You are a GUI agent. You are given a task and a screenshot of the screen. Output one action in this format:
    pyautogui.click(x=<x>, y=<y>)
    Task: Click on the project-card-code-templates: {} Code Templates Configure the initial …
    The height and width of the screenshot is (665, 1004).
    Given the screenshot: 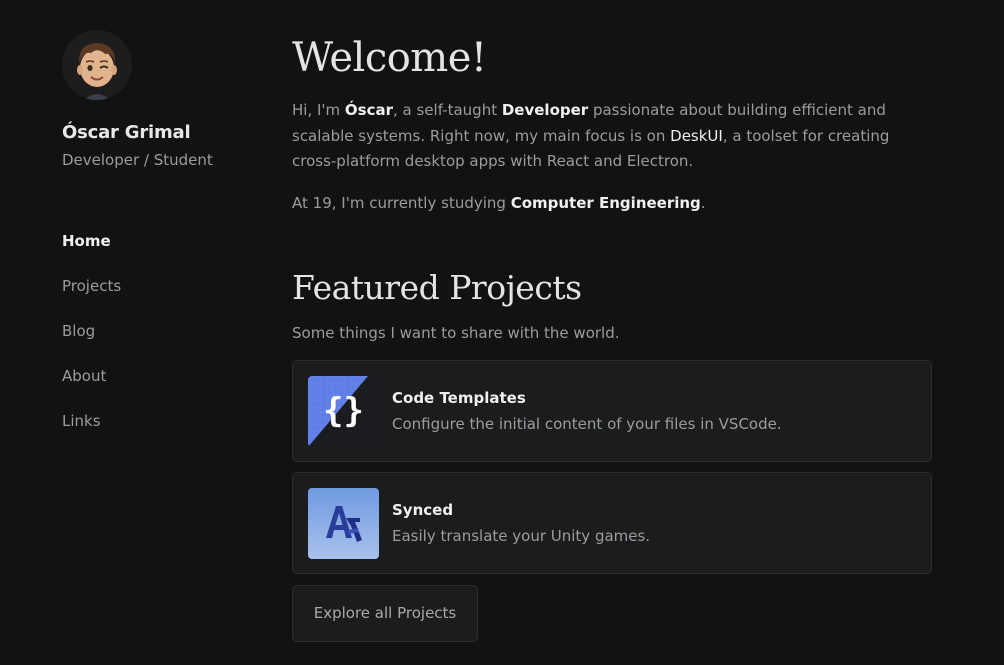 What is the action you would take?
    pyautogui.click(x=612, y=411)
    